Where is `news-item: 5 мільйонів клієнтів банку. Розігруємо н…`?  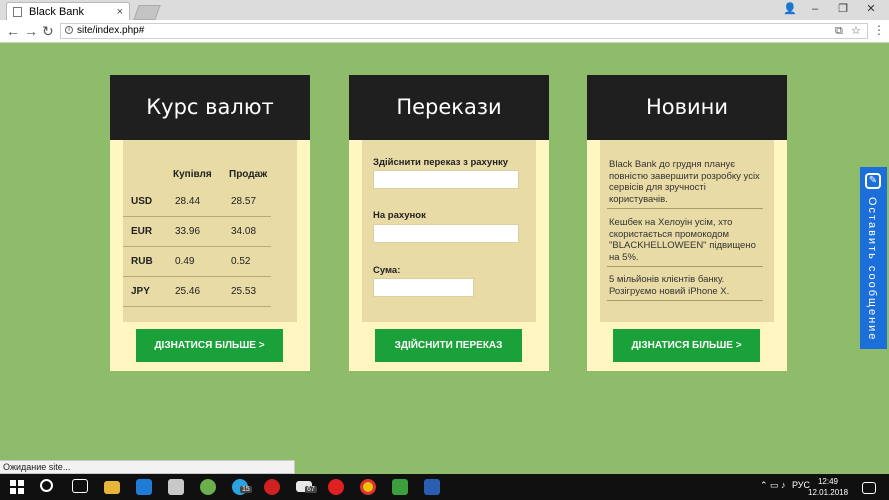
news-item: 5 мільйонів клієнтів банку. Розігруємо н… is located at coordinates (685, 287).